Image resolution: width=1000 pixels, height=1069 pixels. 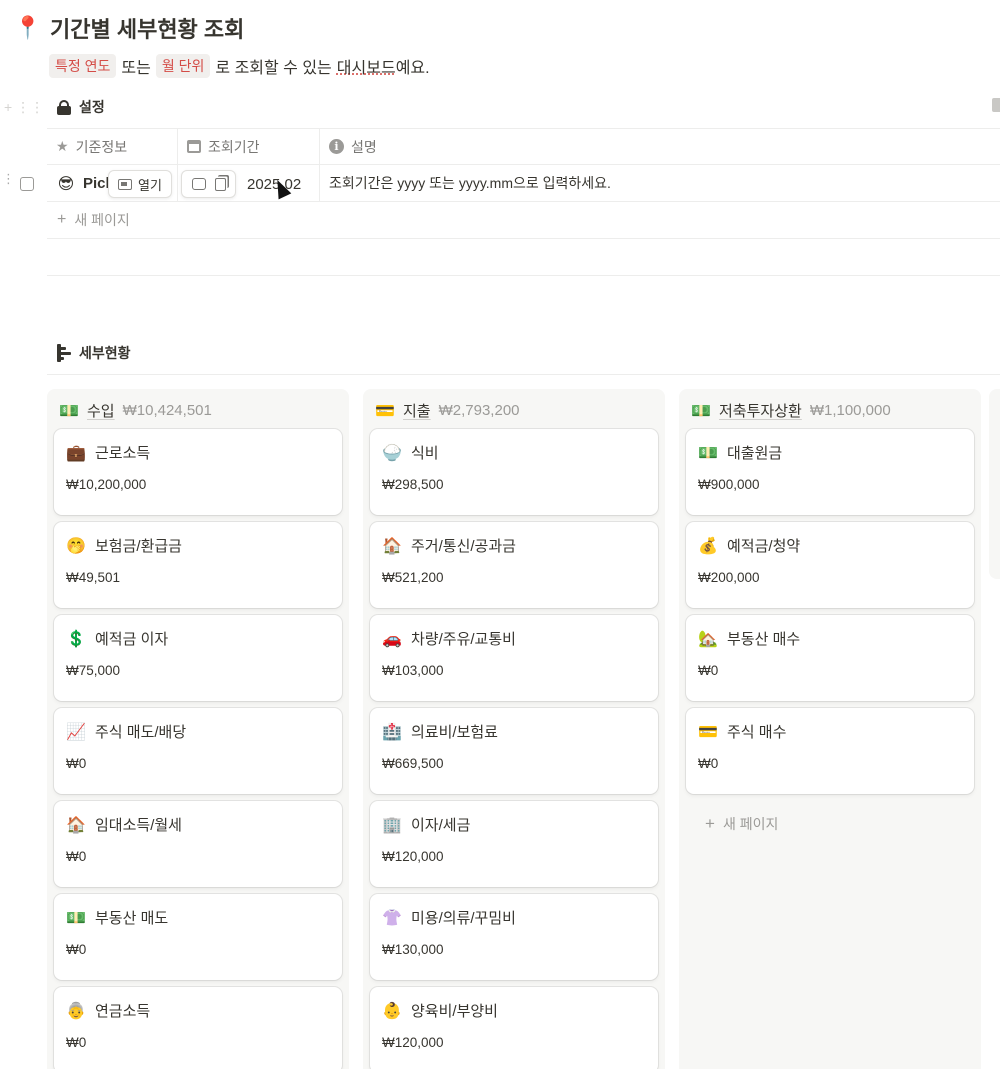 What do you see at coordinates (198, 1028) in the screenshot?
I see `board-card: 👵 연금소득 ₩0` at bounding box center [198, 1028].